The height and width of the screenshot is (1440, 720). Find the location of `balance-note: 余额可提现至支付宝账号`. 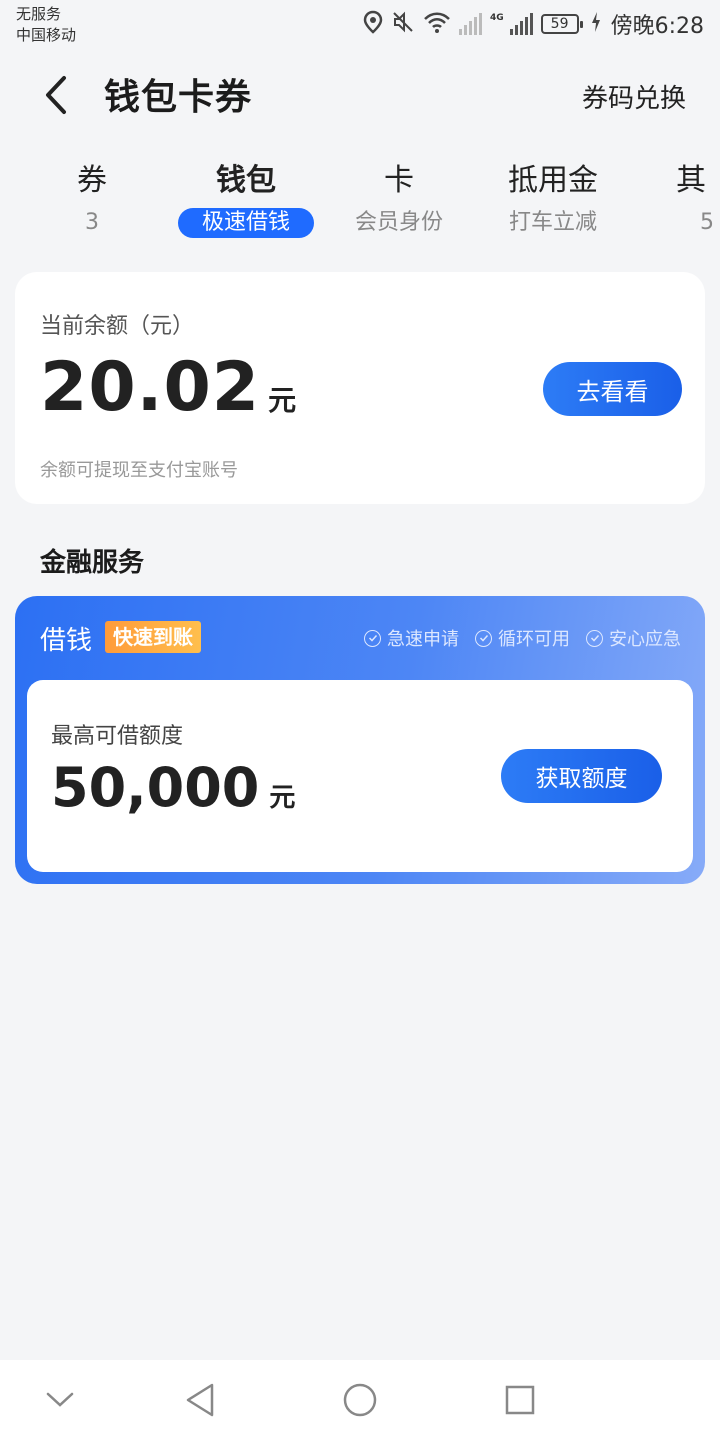

balance-note: 余额可提现至支付宝账号 is located at coordinates (139, 470).